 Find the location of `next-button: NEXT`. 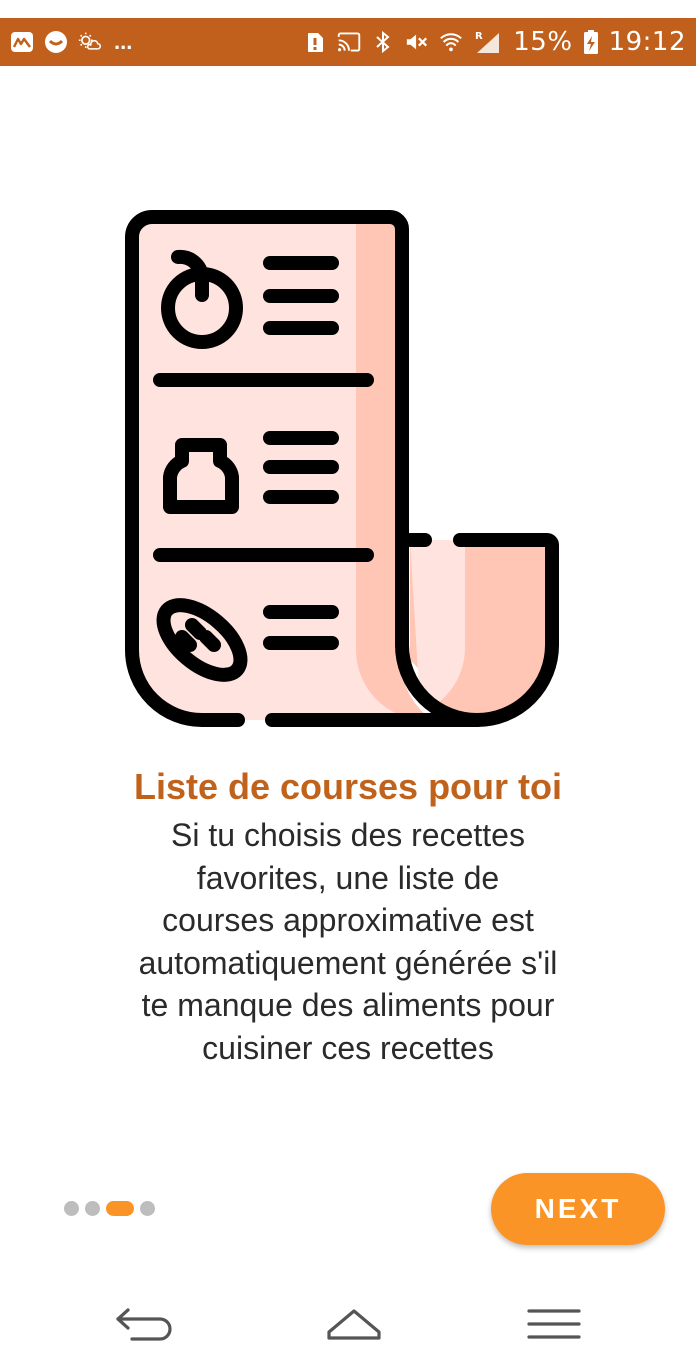

next-button: NEXT is located at coordinates (578, 1209).